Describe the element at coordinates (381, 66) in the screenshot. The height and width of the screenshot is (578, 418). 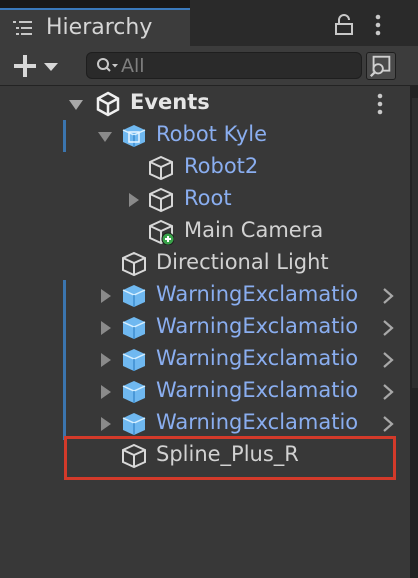
I see `scene-search-icon` at that location.